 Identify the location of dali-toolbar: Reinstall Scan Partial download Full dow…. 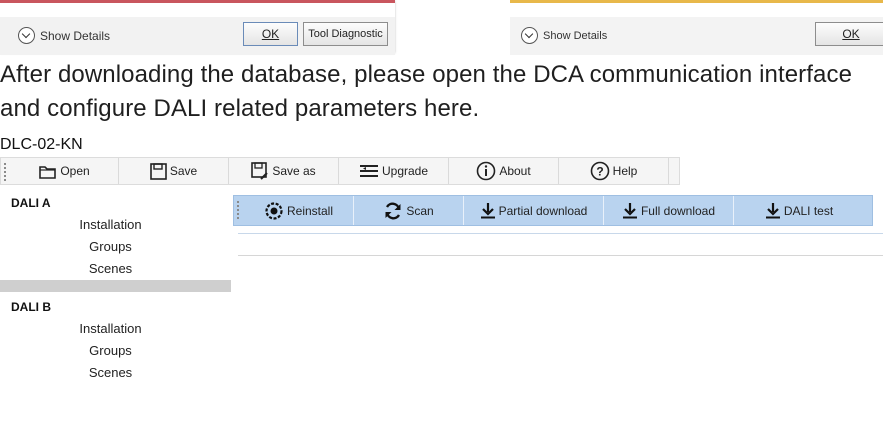
(553, 210).